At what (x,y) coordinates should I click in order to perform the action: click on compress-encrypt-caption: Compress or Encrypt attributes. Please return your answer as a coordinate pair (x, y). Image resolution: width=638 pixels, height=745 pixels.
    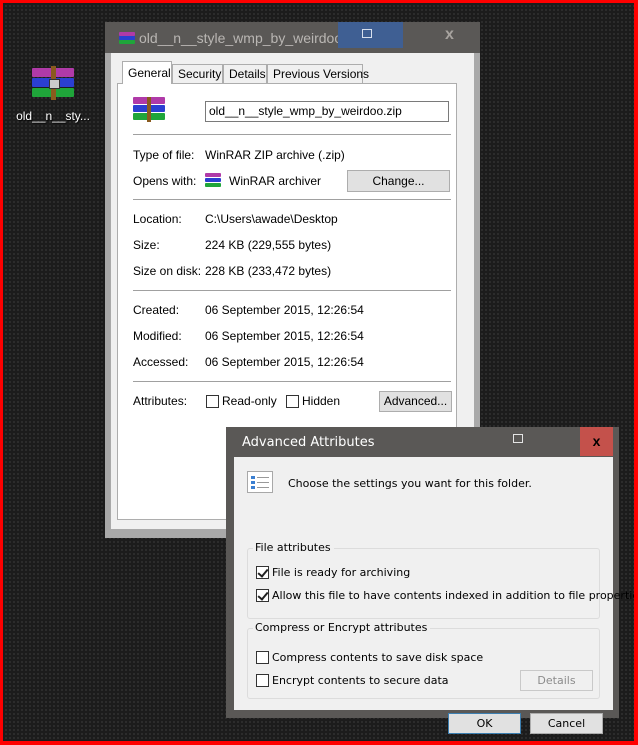
    Looking at the image, I should click on (342, 627).